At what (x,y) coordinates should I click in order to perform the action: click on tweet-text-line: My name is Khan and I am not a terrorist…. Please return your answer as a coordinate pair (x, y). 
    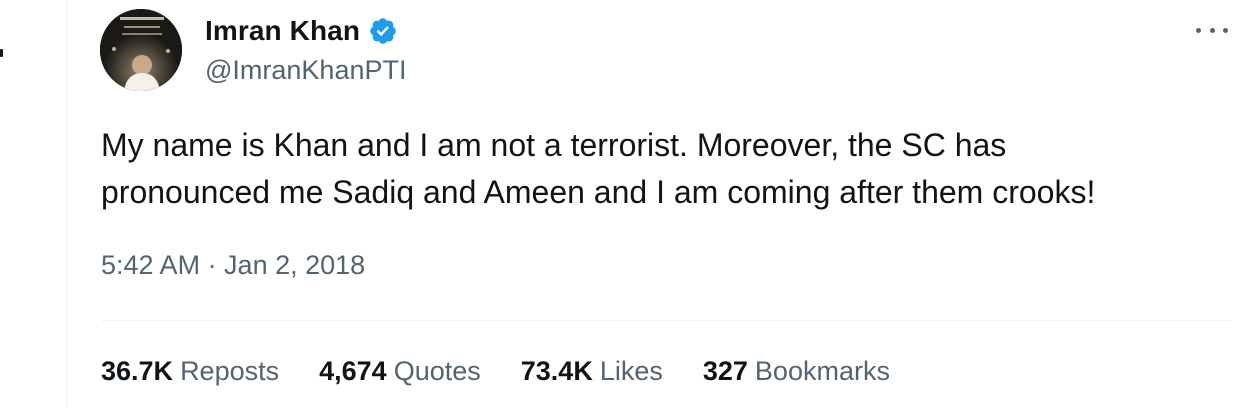
    Looking at the image, I should click on (554, 145).